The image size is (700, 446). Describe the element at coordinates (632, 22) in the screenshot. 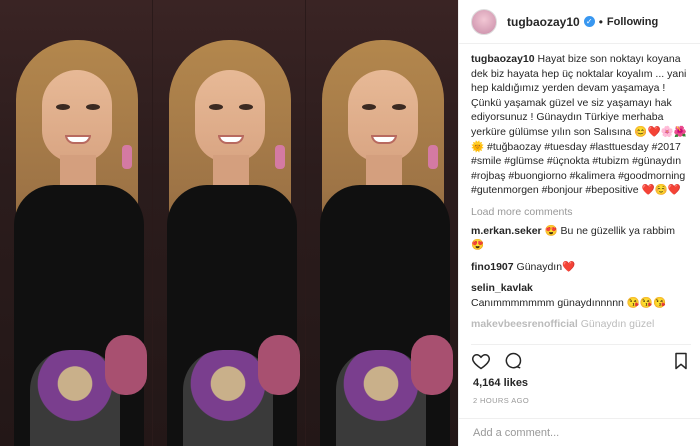

I see `following-button: Following` at that location.